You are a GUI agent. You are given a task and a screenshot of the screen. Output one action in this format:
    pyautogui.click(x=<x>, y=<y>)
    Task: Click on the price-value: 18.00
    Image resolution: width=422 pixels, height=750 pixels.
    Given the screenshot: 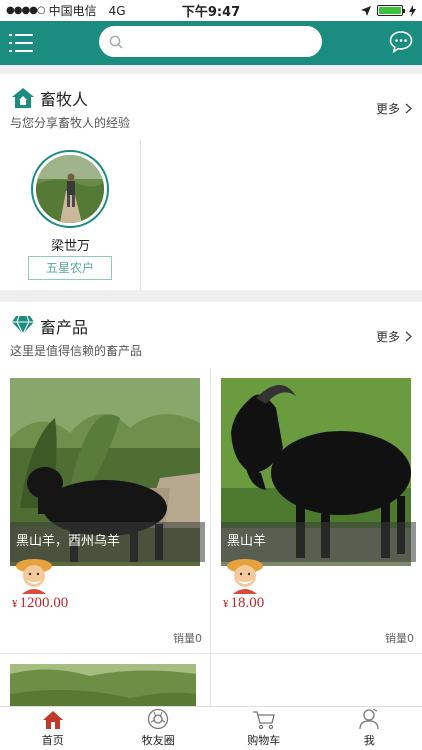 What is the action you would take?
    pyautogui.click(x=247, y=603)
    